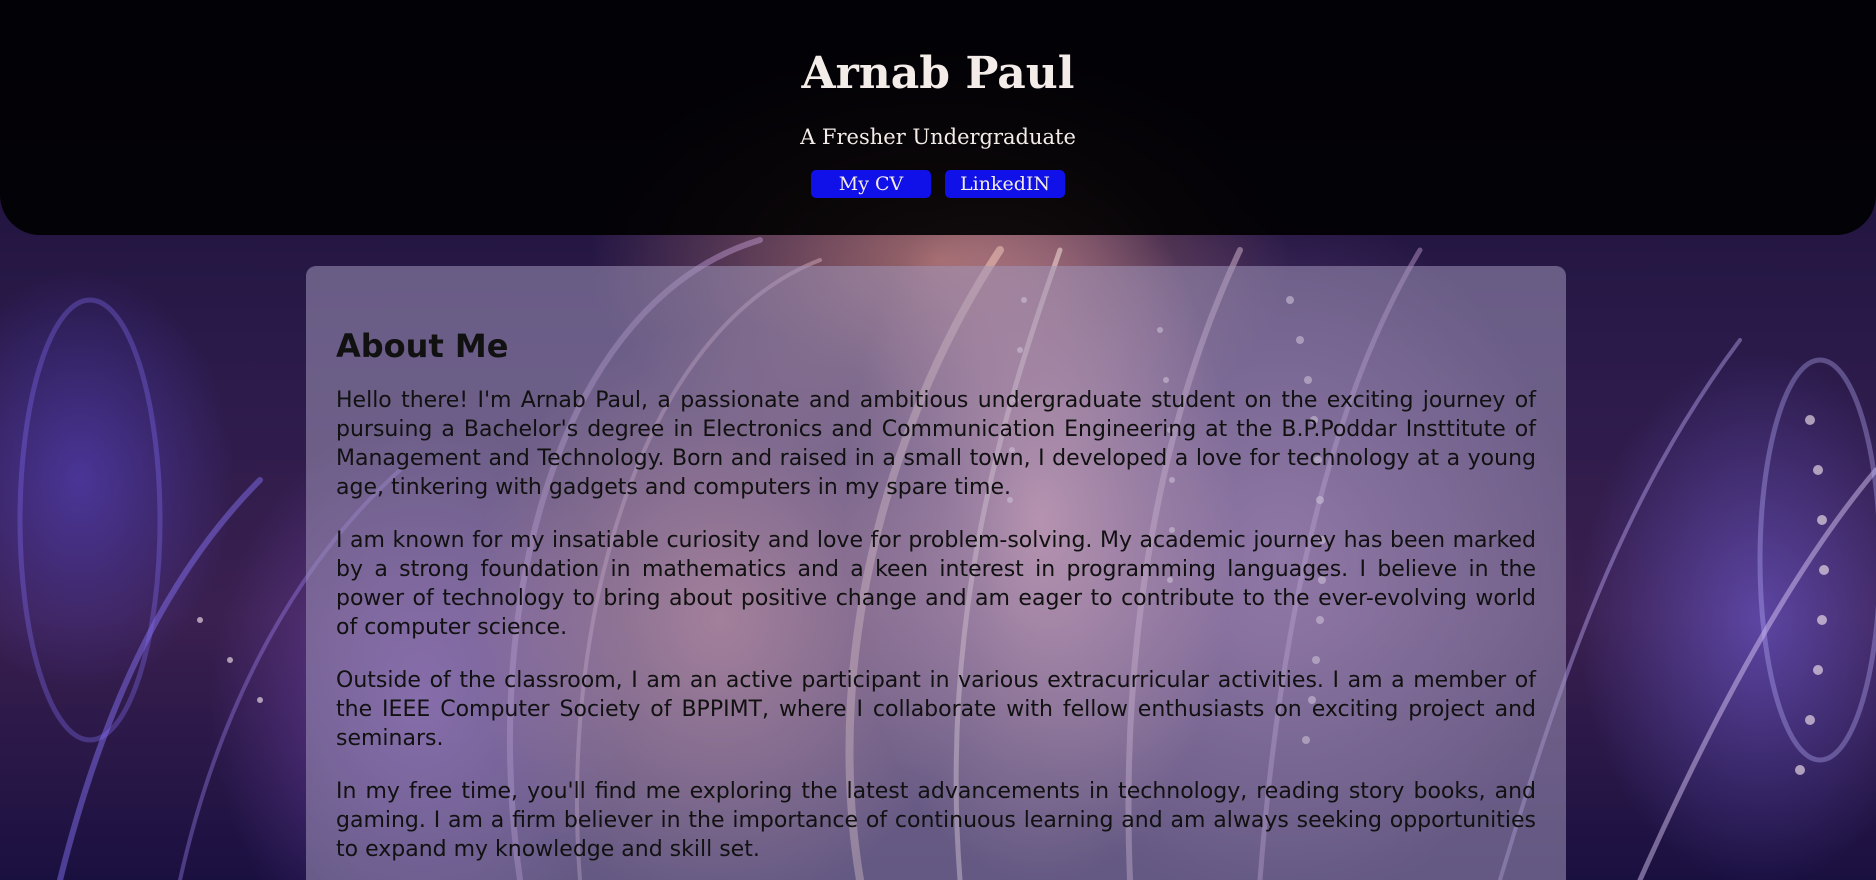 Image resolution: width=1876 pixels, height=880 pixels. I want to click on profile-tagline: A Fresher Undergraduate, so click(938, 137).